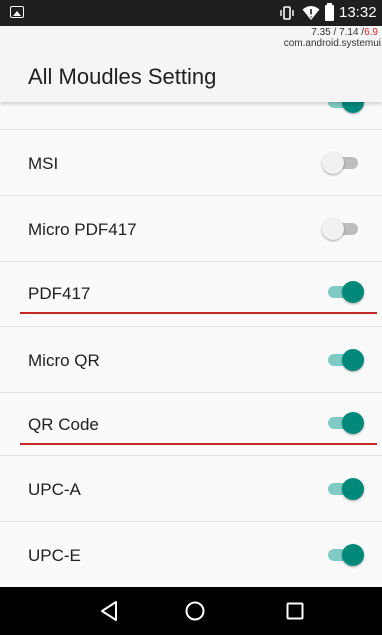 The image size is (382, 635). I want to click on setting-label-pdf417: PDF417, so click(59, 293).